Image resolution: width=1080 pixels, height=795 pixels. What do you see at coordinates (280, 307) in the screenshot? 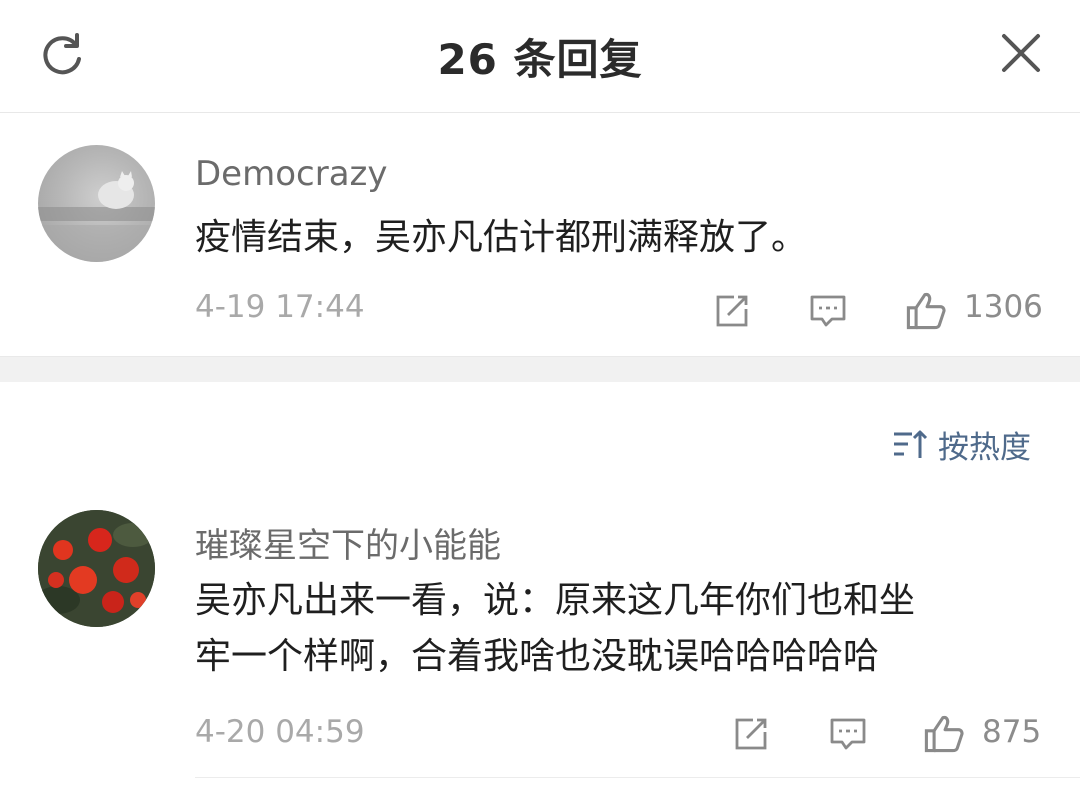
I see `comment-time: 4-19 17:44` at bounding box center [280, 307].